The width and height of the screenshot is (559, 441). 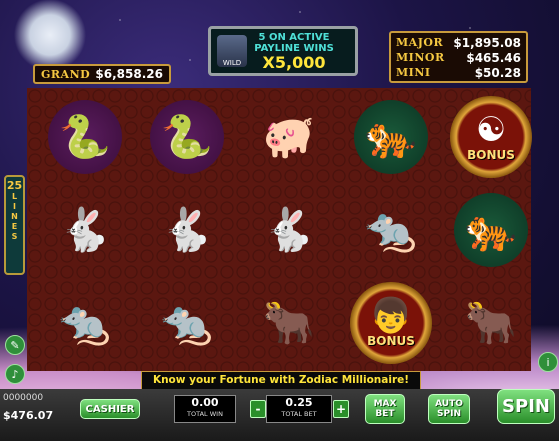 I want to click on reel-symbol-pig: 🐖, so click(x=289, y=136).